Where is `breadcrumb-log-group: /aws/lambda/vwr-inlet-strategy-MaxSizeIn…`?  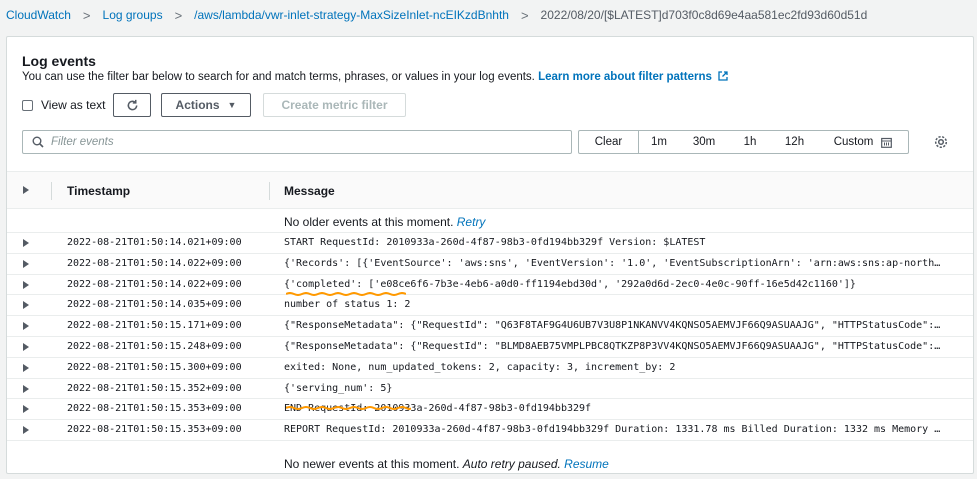 breadcrumb-log-group: /aws/lambda/vwr-inlet-strategy-MaxSizeIn… is located at coordinates (351, 15).